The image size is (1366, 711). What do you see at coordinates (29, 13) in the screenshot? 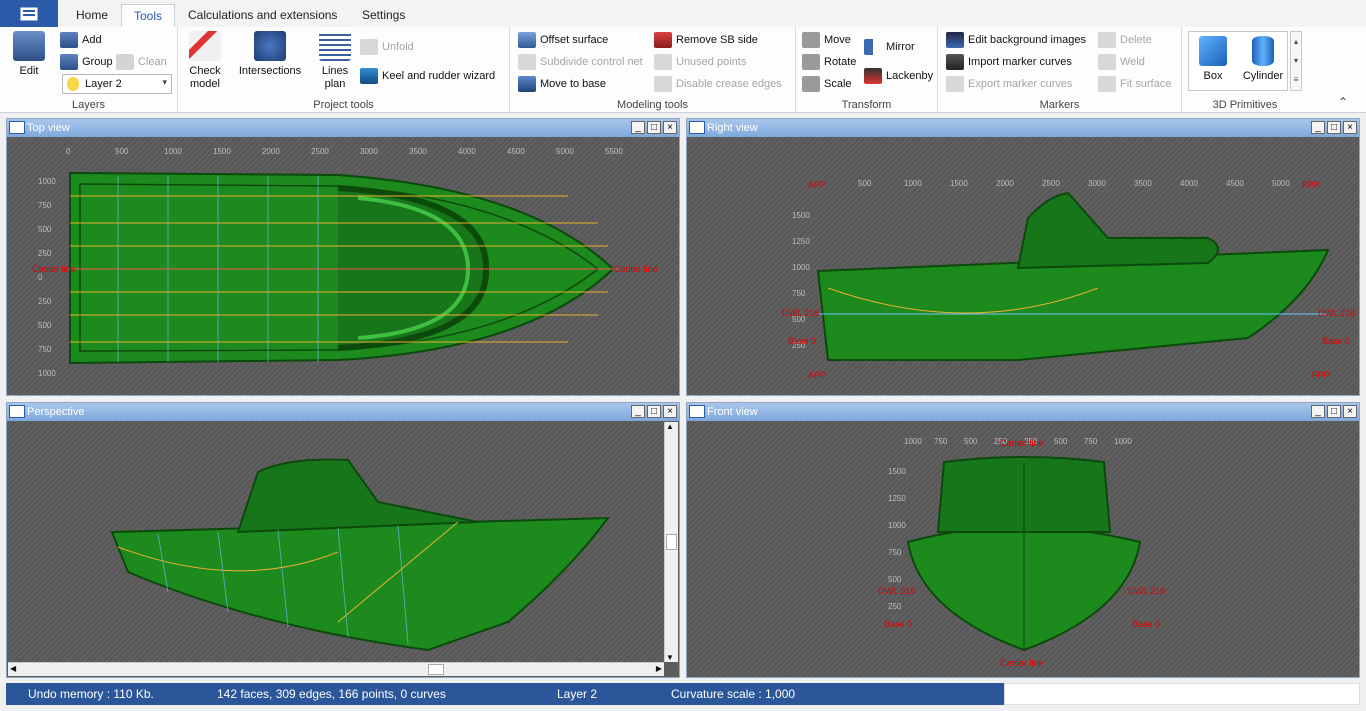
I see `application-menu-button` at bounding box center [29, 13].